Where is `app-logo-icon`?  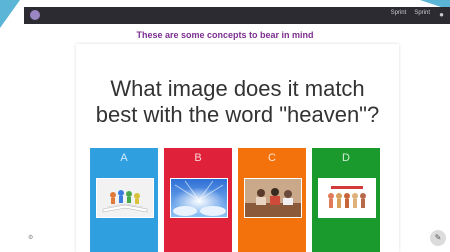 app-logo-icon is located at coordinates (35, 15).